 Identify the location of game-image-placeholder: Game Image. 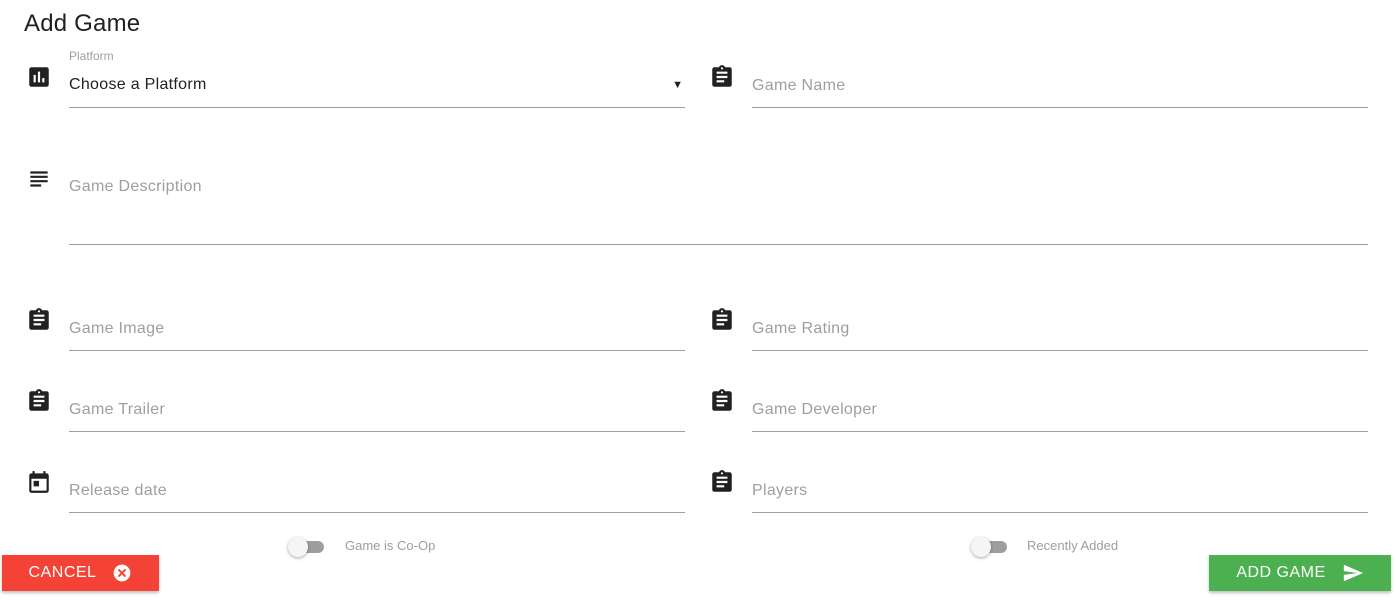
(117, 328).